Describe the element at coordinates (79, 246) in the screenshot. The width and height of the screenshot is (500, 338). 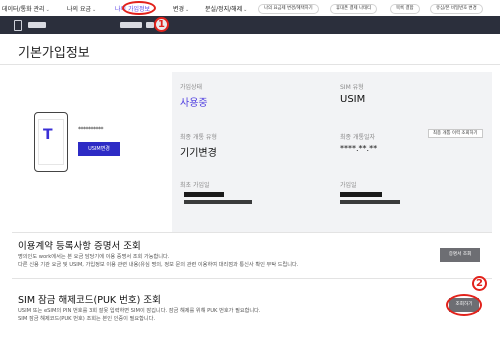
I see `cert-section-title: 이용계약 등록사항 증명서 조회` at that location.